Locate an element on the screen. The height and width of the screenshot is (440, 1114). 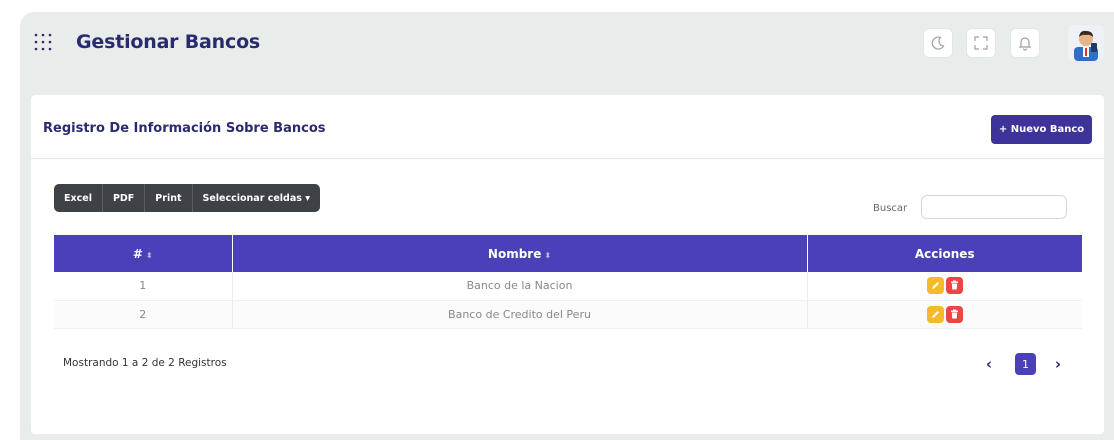
search-input is located at coordinates (994, 207).